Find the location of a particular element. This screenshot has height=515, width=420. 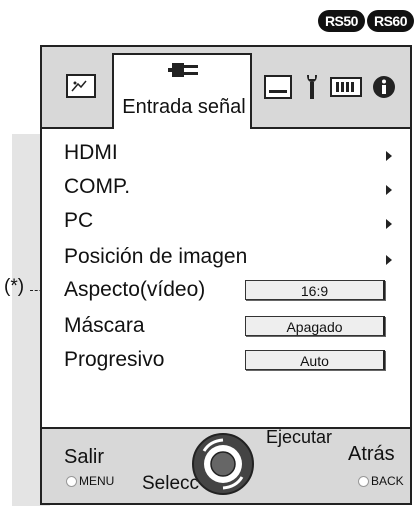

menu-item-image-position: Posición de imagen is located at coordinates (226, 258).